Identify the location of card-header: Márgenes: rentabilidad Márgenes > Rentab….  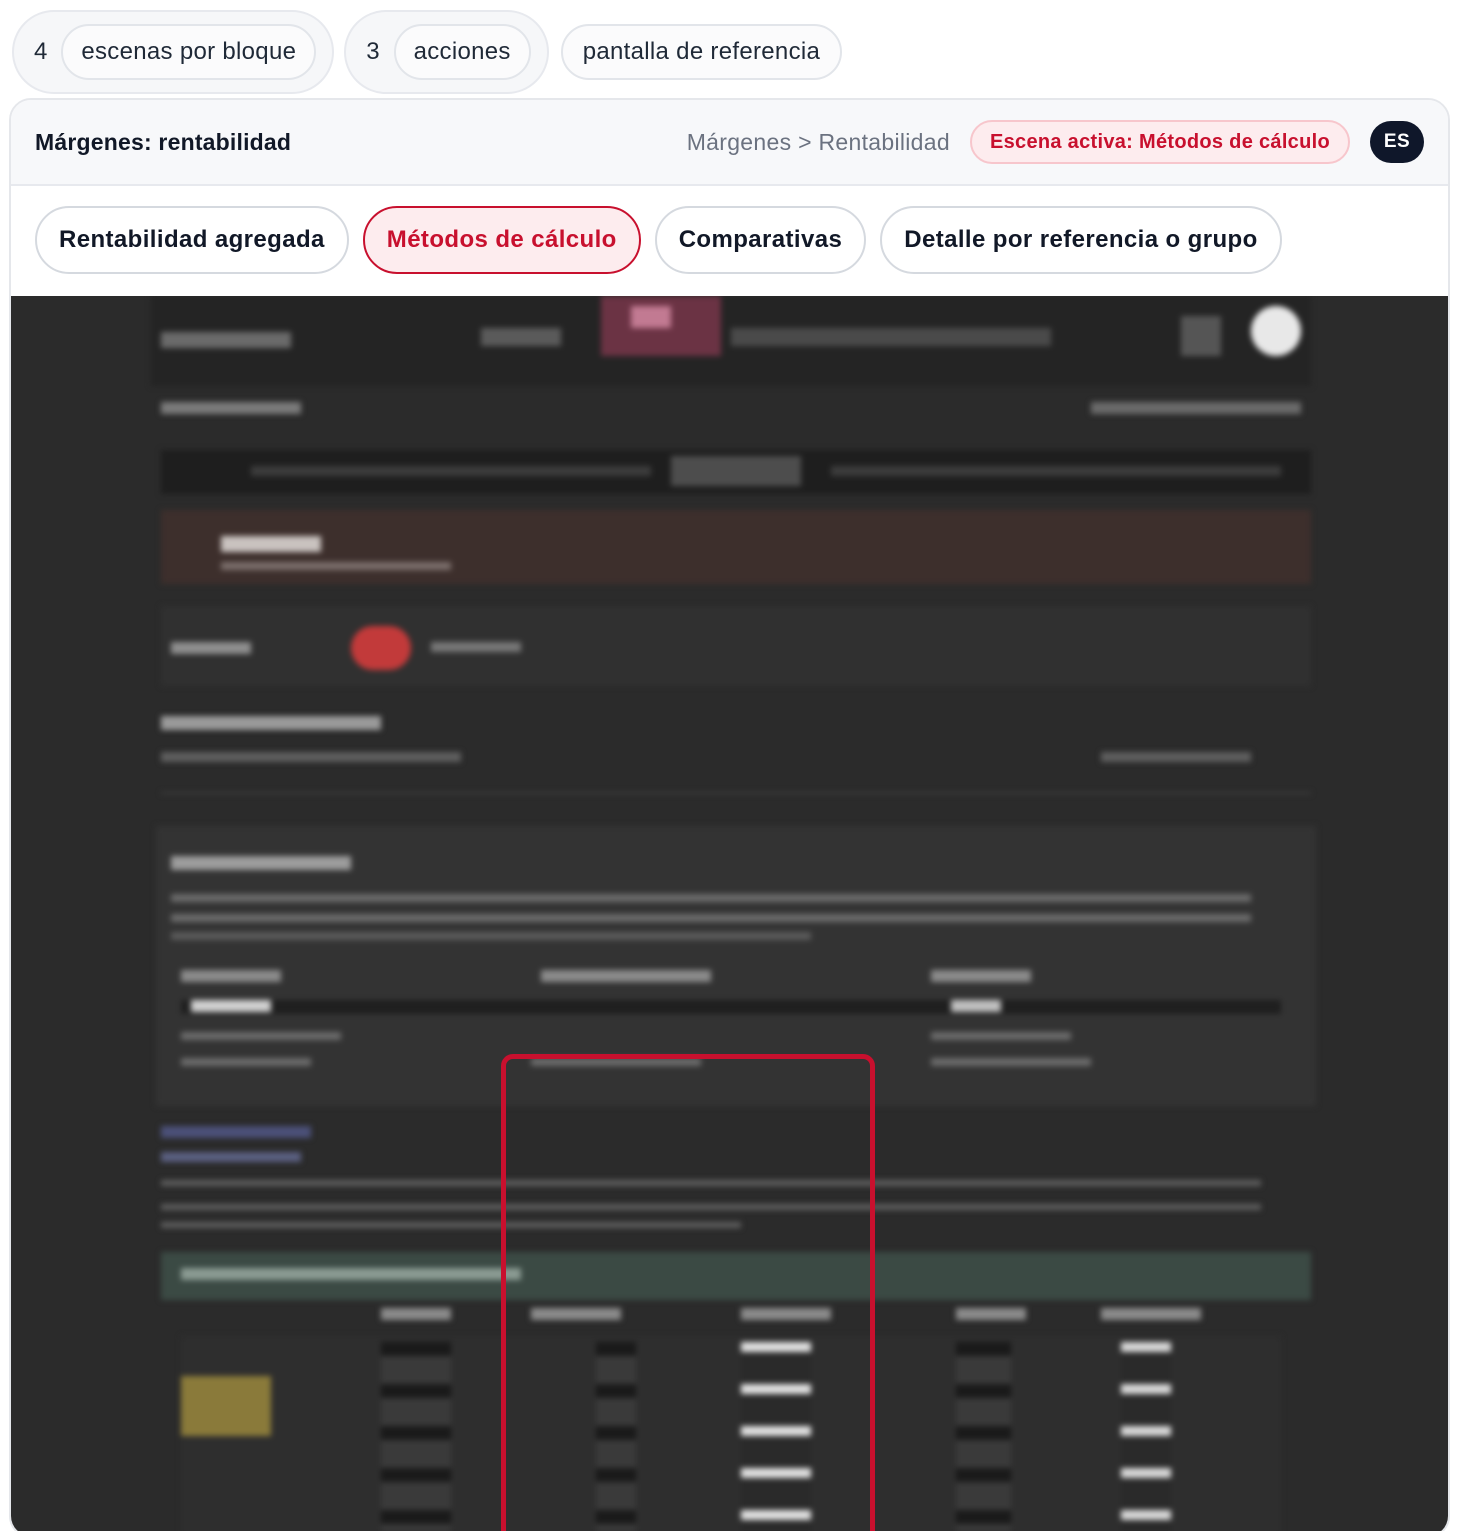
(729, 143).